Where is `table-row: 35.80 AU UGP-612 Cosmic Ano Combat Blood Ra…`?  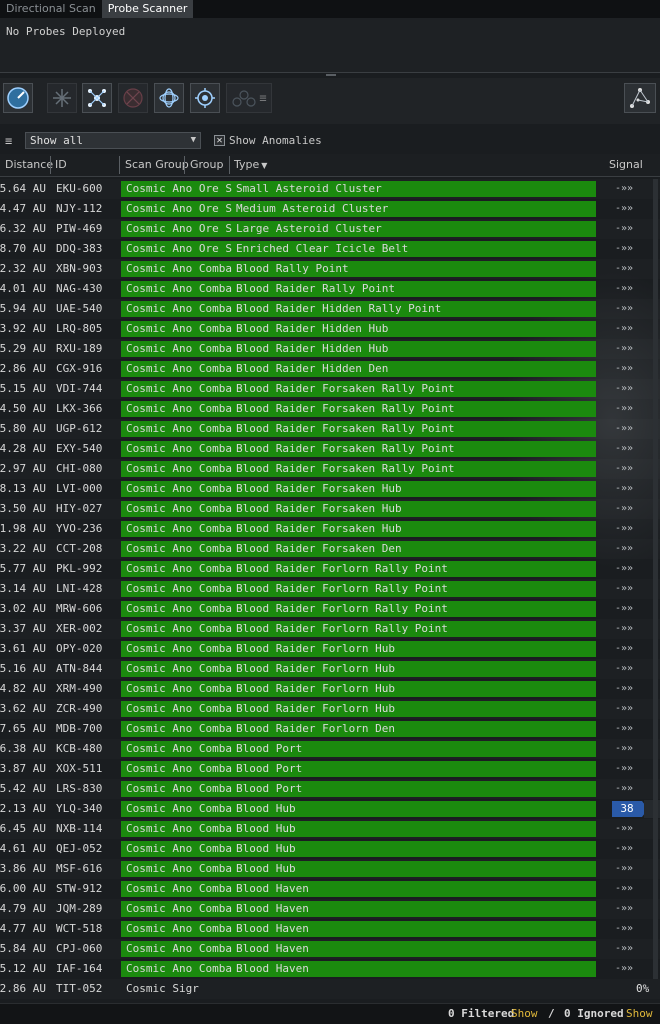 table-row: 35.80 AU UGP-612 Cosmic Ano Combat Blood Ra… is located at coordinates (330, 429).